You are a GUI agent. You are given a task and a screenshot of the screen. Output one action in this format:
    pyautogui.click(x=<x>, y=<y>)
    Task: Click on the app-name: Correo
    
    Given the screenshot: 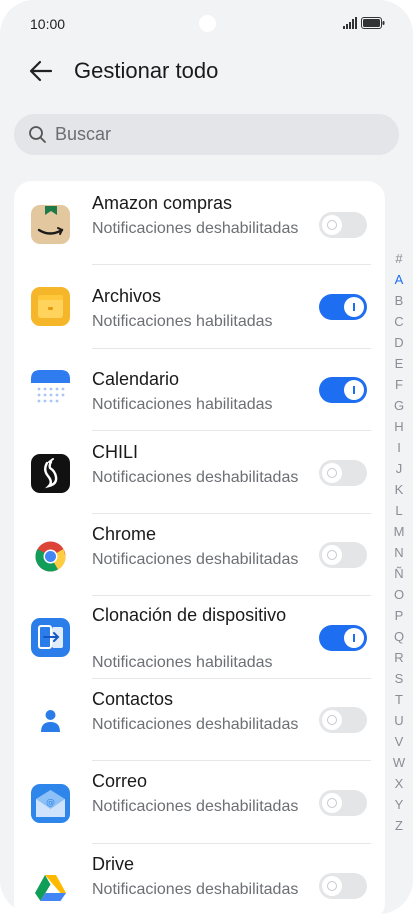 What is the action you would take?
    pyautogui.click(x=120, y=781)
    